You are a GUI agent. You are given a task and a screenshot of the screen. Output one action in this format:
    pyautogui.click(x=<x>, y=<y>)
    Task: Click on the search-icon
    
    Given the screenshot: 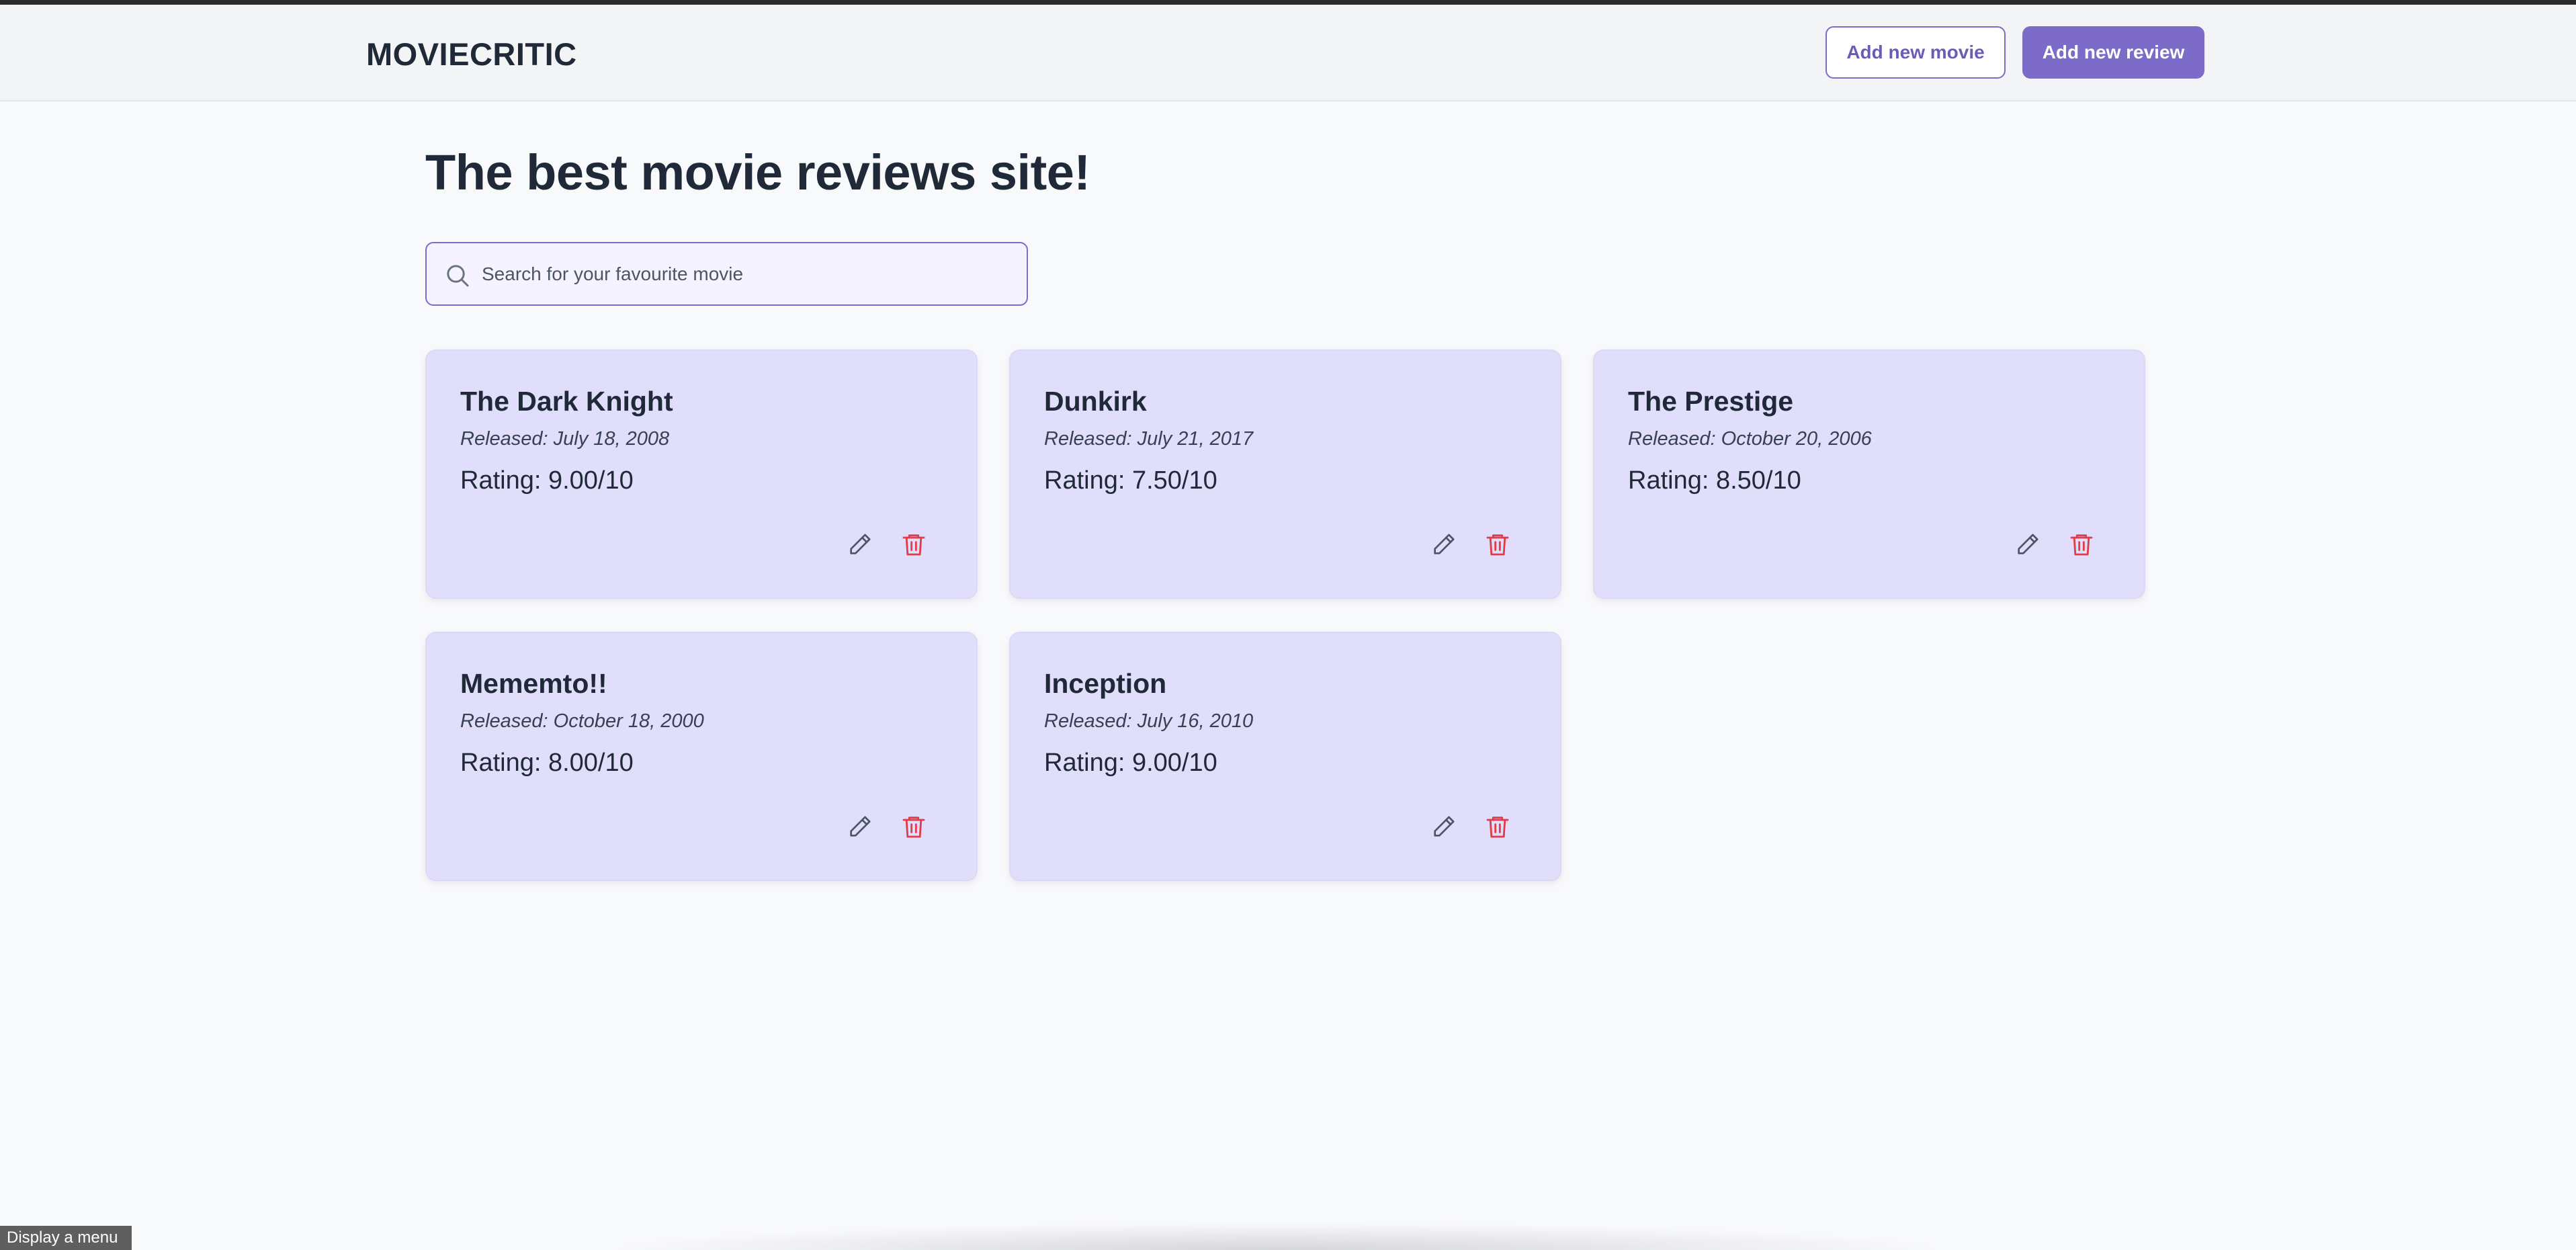 What is the action you would take?
    pyautogui.click(x=458, y=276)
    